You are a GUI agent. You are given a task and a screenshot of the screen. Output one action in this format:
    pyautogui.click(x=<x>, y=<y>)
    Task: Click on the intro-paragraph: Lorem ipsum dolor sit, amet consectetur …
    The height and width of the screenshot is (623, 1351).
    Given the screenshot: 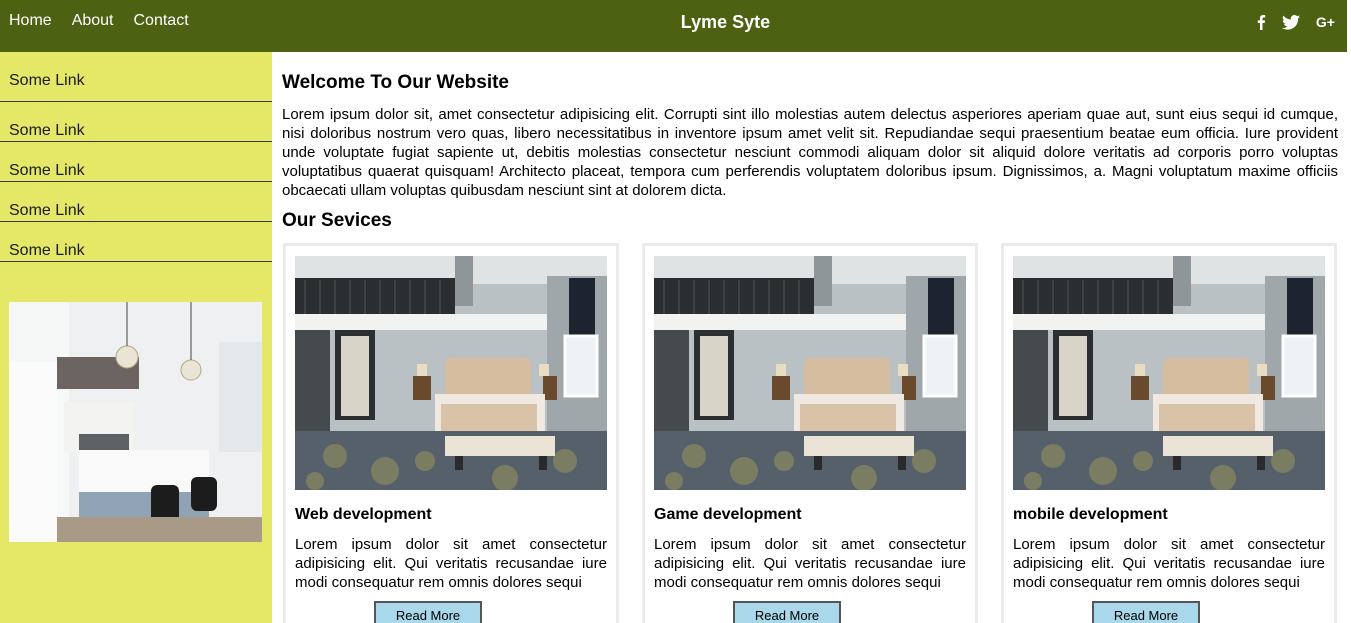 What is the action you would take?
    pyautogui.click(x=810, y=152)
    